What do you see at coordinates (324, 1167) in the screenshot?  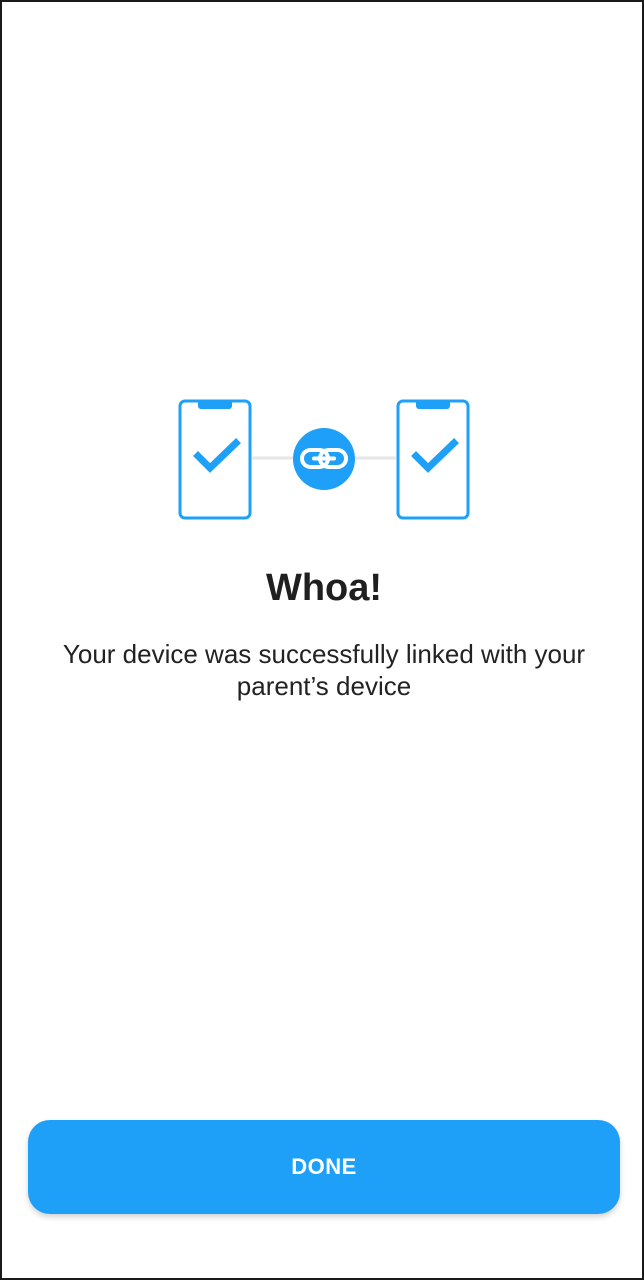 I see `done-button: DONE` at bounding box center [324, 1167].